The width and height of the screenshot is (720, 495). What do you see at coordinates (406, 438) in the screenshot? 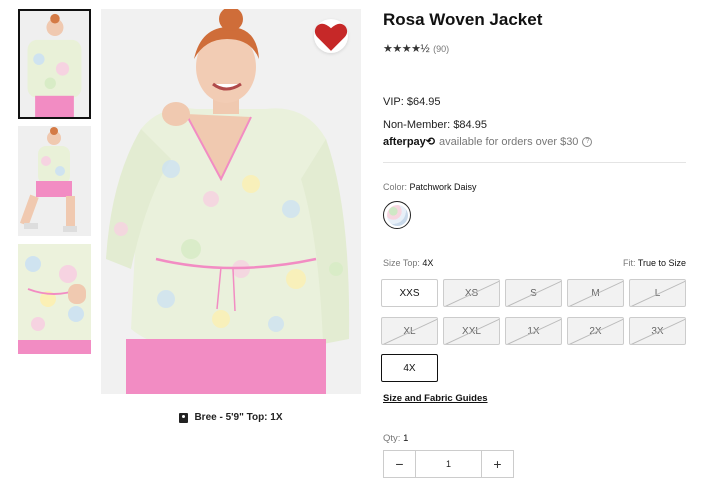
I see `quantity-label-value: 1` at bounding box center [406, 438].